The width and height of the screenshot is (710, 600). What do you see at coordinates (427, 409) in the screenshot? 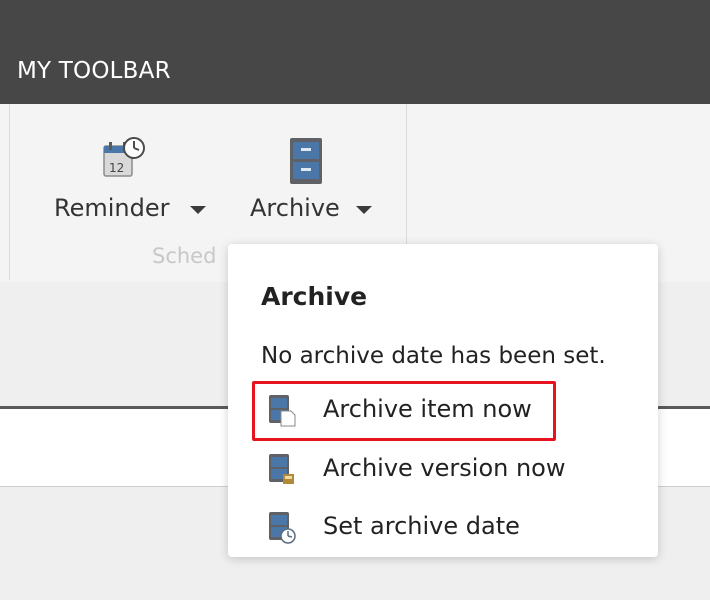
I see `menu-item-label: Archive item now` at bounding box center [427, 409].